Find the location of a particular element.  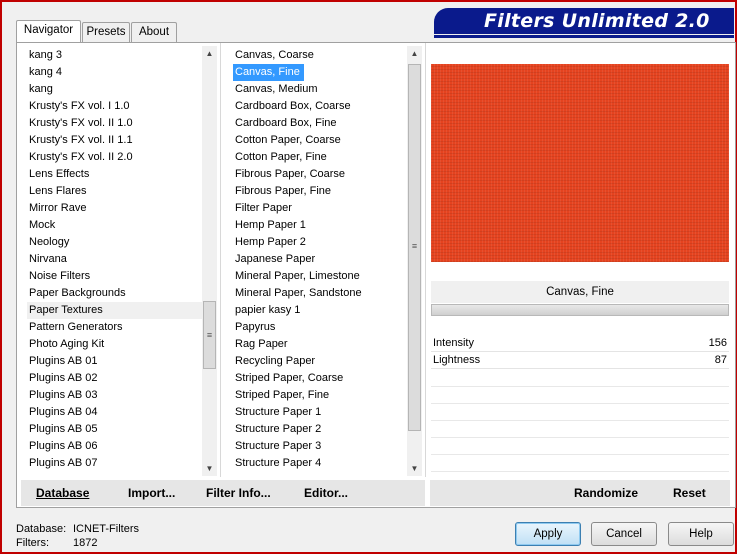

filter-item: Cotton Paper, Fine is located at coordinates (323, 157).